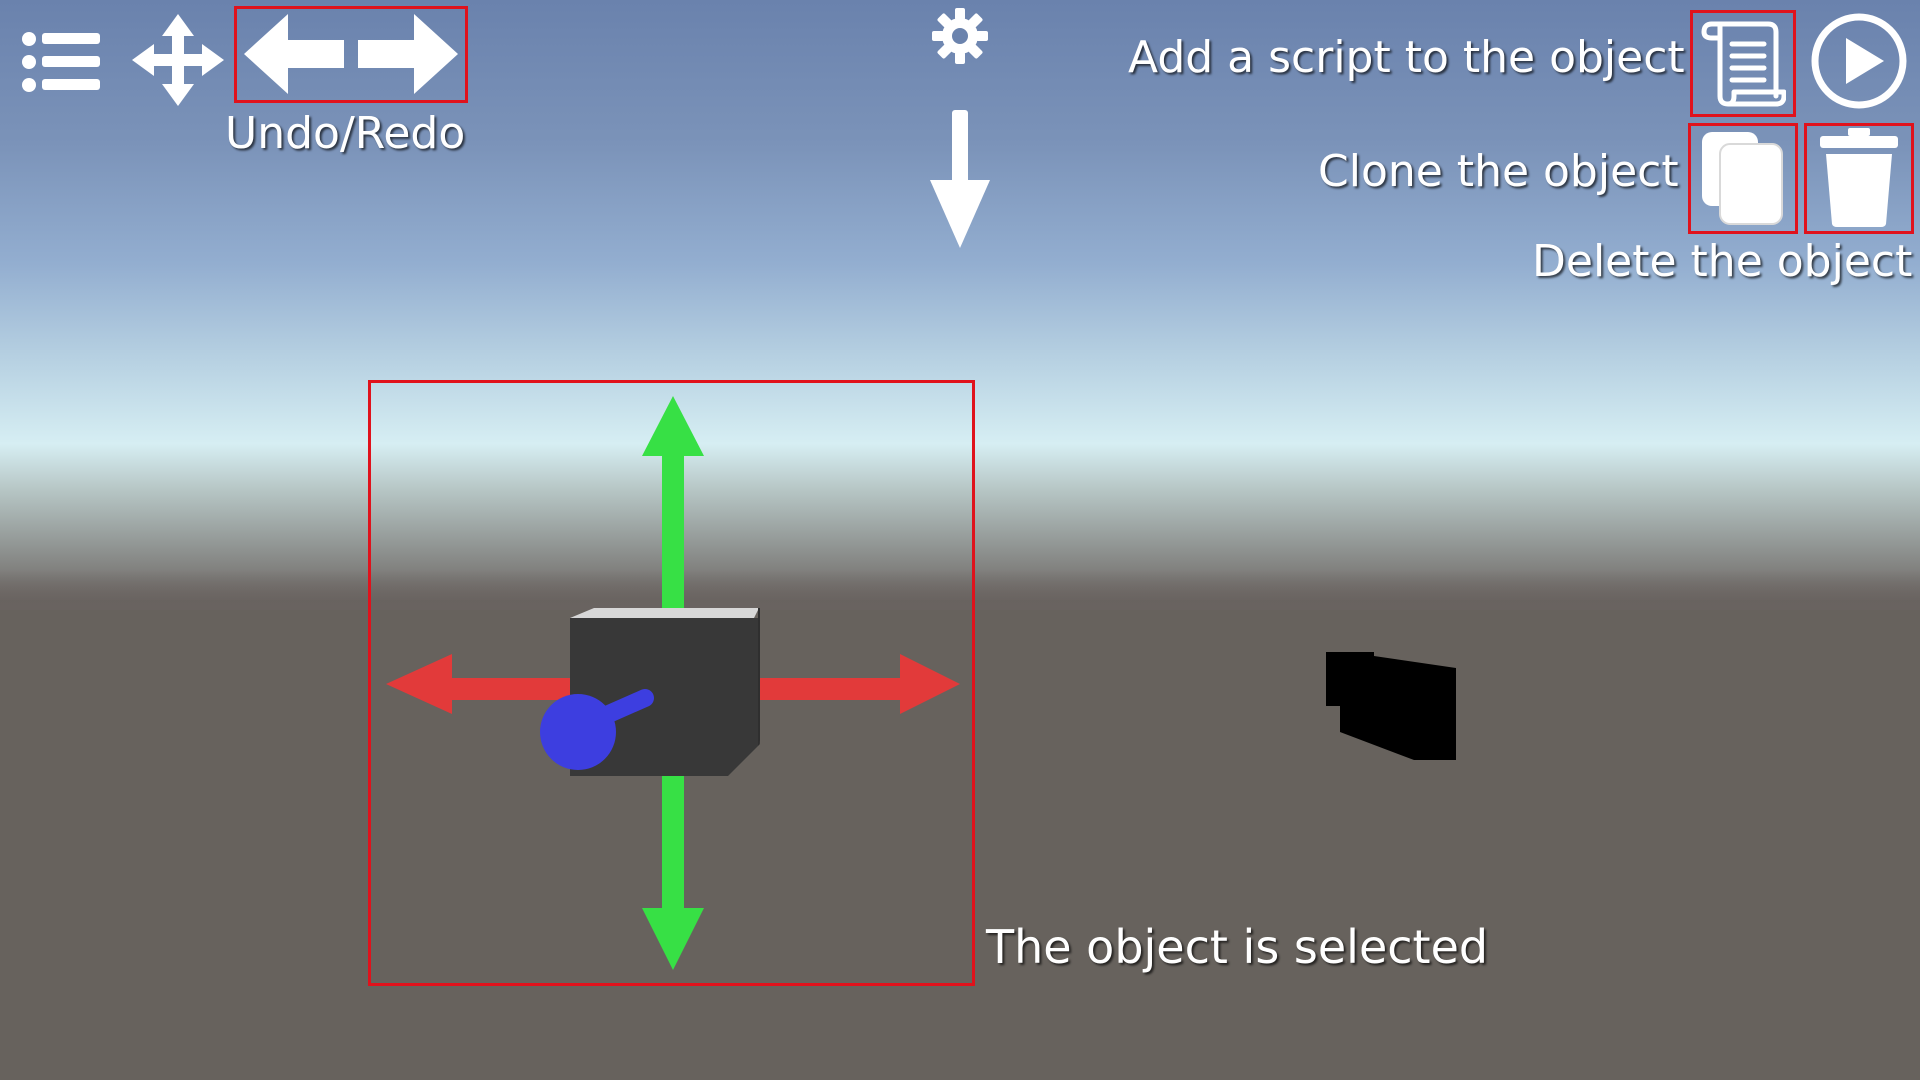 This screenshot has height=1080, width=1920. What do you see at coordinates (419, 684) in the screenshot?
I see `gizmo-x-arrow-left` at bounding box center [419, 684].